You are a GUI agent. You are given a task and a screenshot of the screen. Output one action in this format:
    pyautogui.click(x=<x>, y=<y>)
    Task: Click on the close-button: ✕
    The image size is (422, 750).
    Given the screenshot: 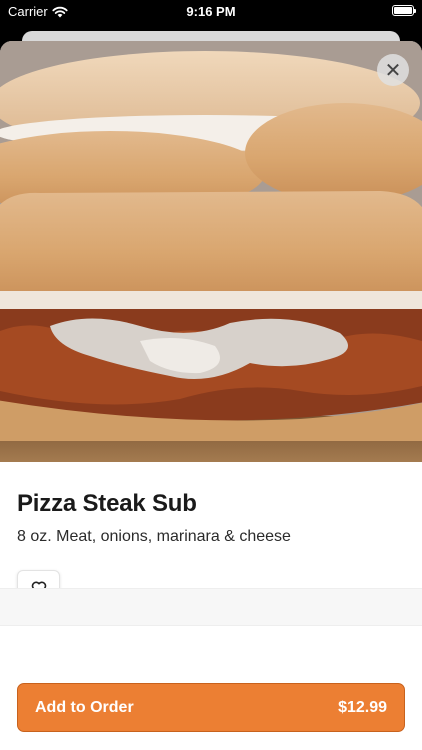 What is the action you would take?
    pyautogui.click(x=393, y=70)
    